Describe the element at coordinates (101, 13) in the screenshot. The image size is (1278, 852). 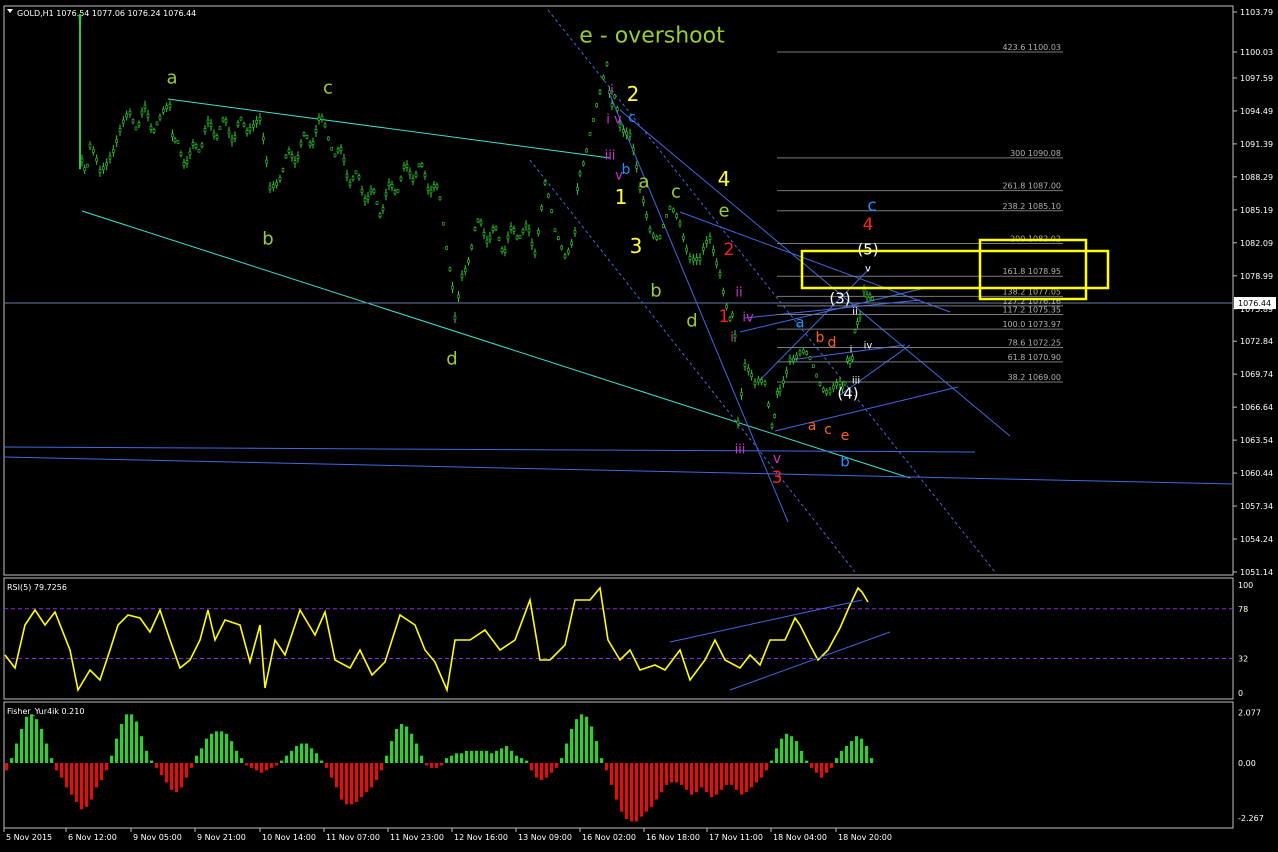
I see `symbol-header: GOLD,H1 1076.54 1077.06 1076.24 1076.44` at that location.